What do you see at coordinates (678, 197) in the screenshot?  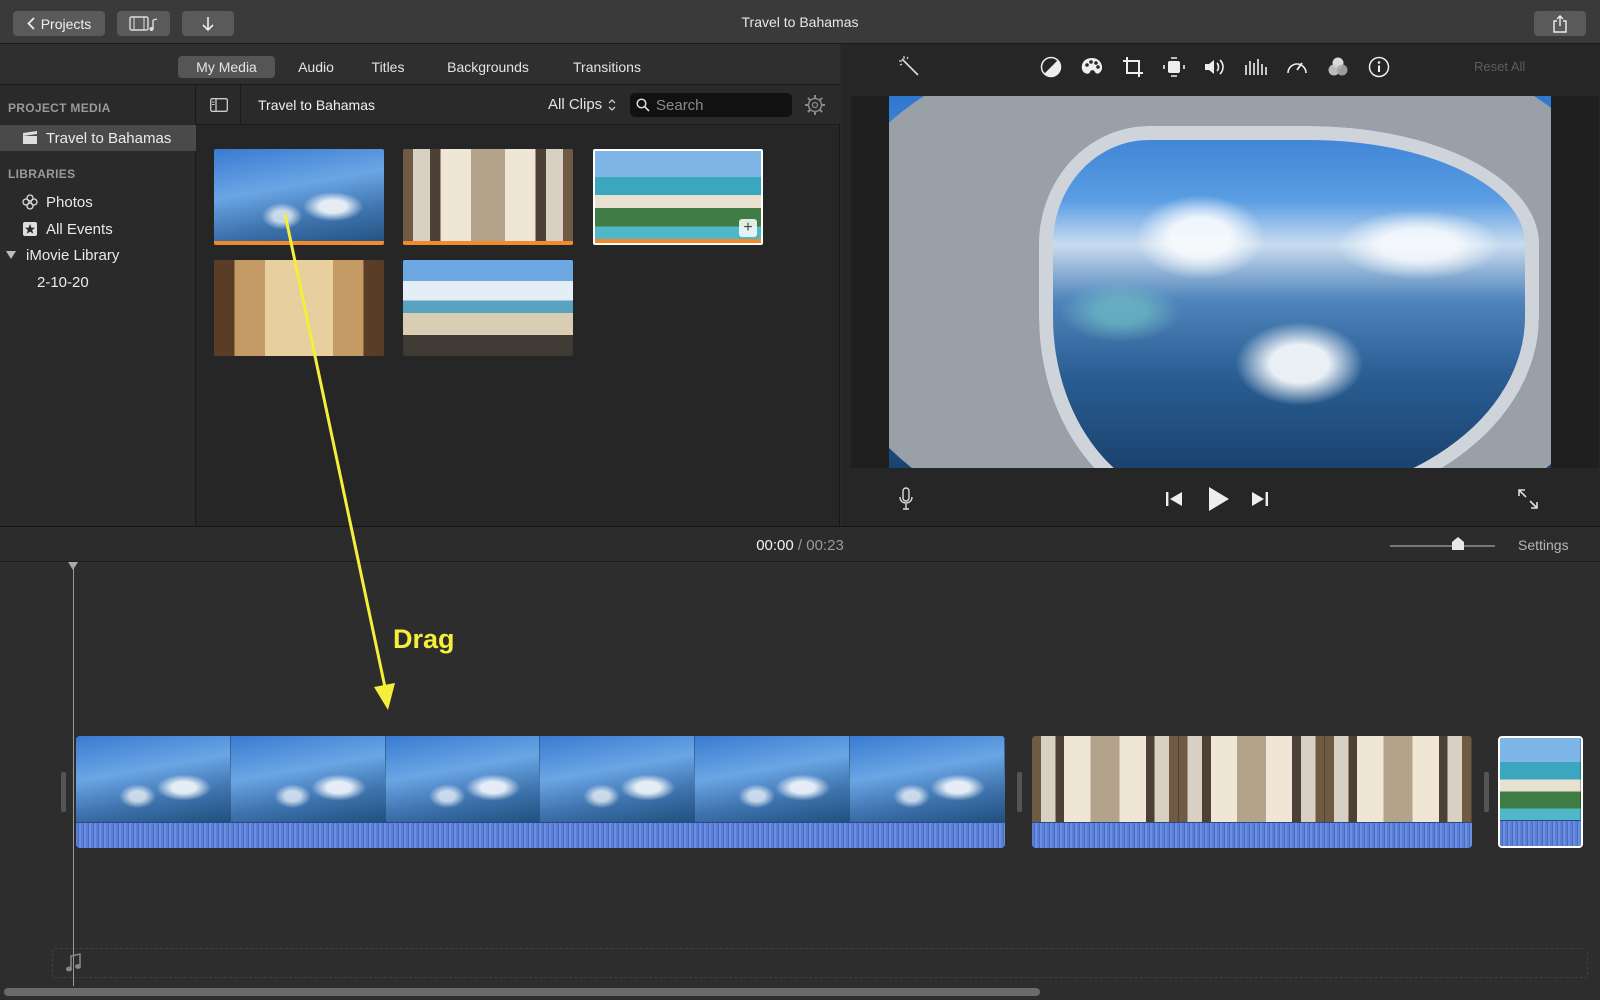 I see `media-thumbnail: +` at bounding box center [678, 197].